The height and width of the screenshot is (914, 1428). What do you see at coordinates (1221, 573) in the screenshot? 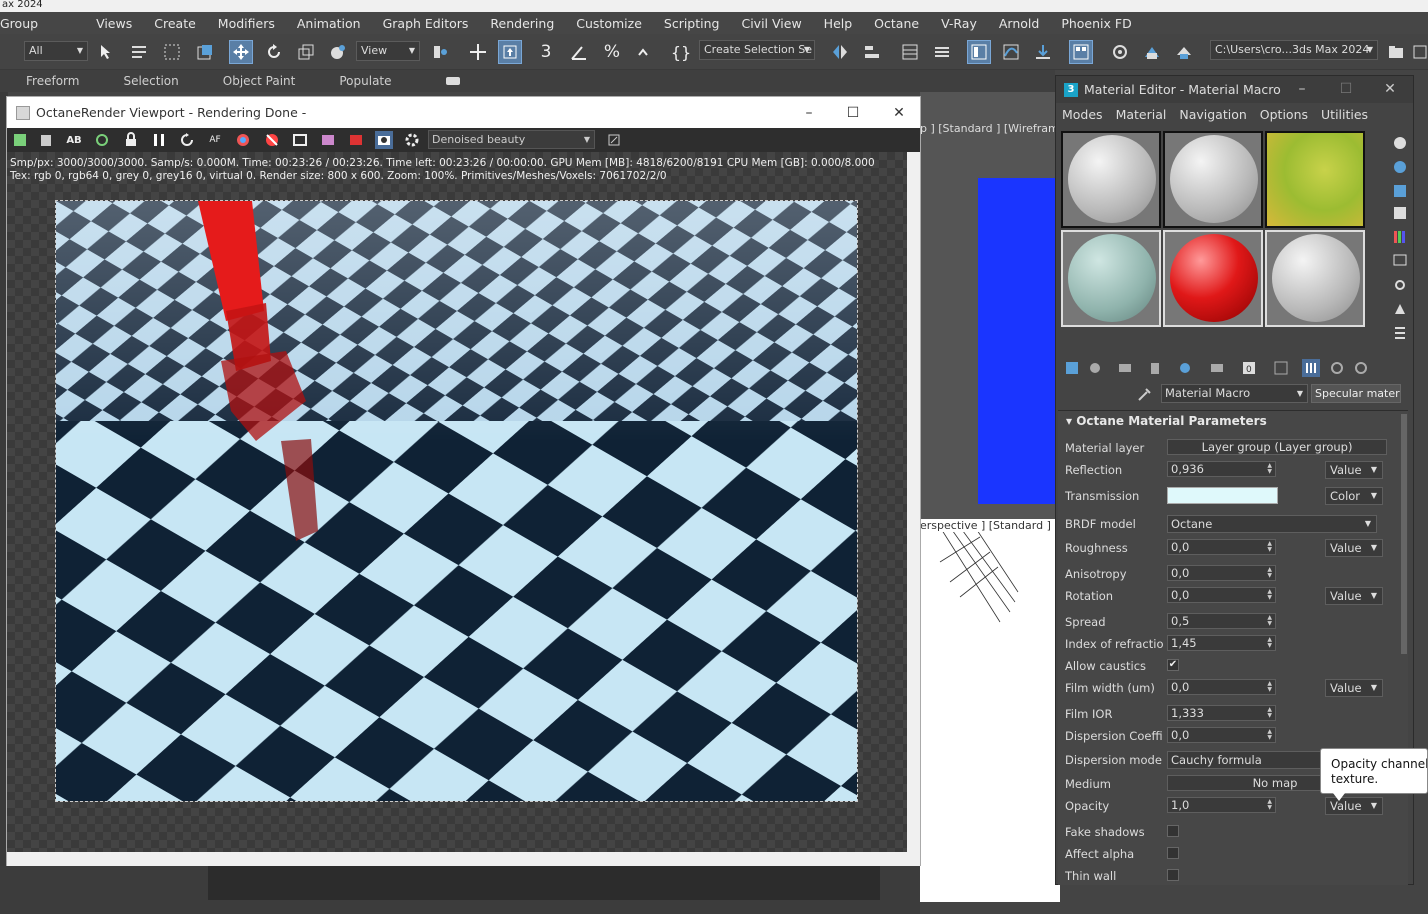
I see `anisotropy-spinner: 0,0 ▲ ▼` at bounding box center [1221, 573].